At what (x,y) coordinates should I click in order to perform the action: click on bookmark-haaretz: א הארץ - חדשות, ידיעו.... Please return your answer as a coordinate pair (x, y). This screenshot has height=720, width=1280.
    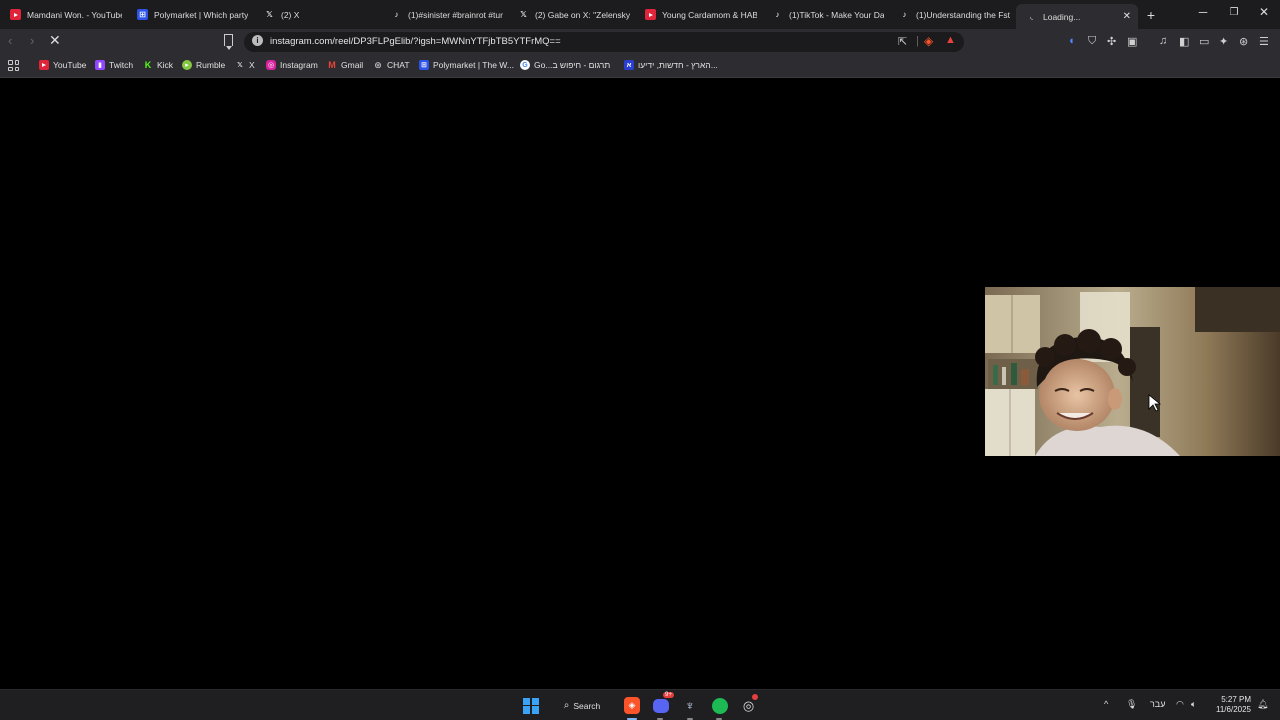
    Looking at the image, I should click on (671, 65).